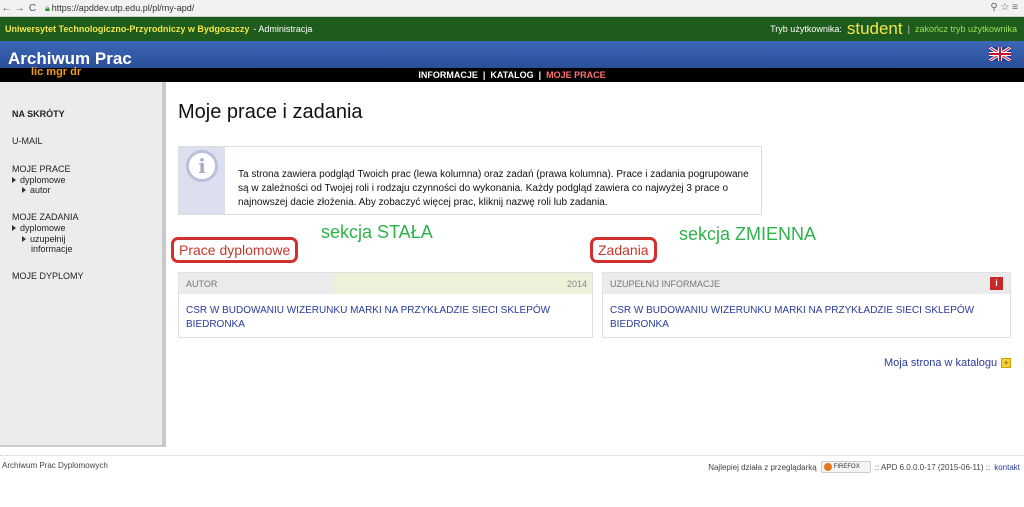 Image resolution: width=1024 pixels, height=507 pixels. I want to click on menu-katalog: KATALOG, so click(511, 75).